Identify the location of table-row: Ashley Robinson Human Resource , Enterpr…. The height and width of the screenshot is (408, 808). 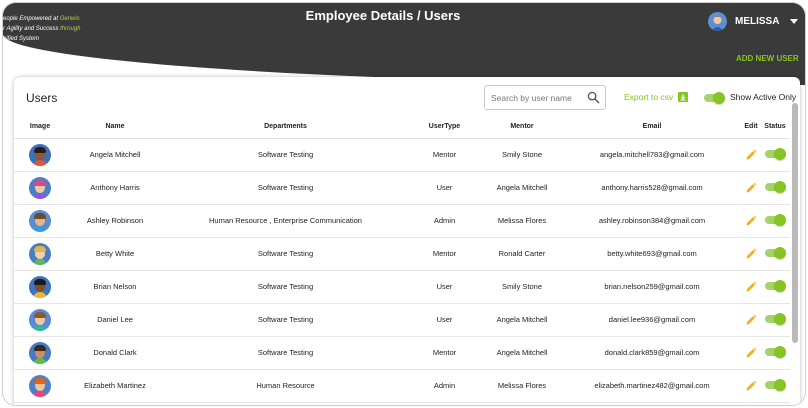
(402, 221).